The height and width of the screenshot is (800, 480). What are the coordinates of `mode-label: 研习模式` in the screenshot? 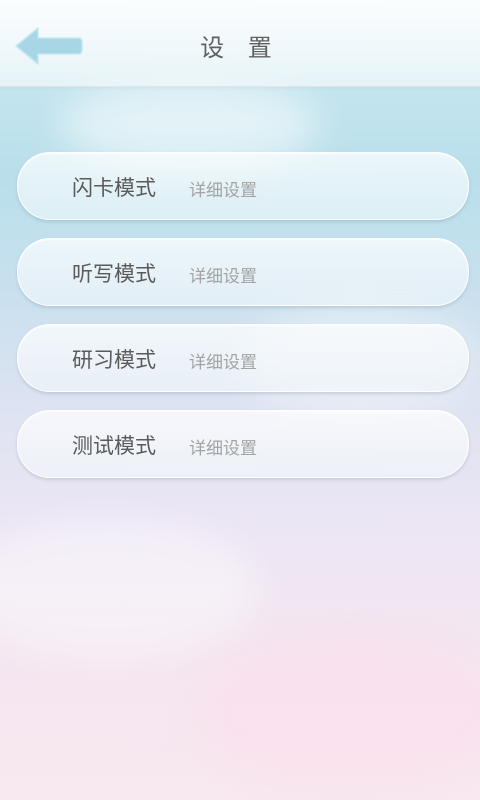 It's located at (114, 360).